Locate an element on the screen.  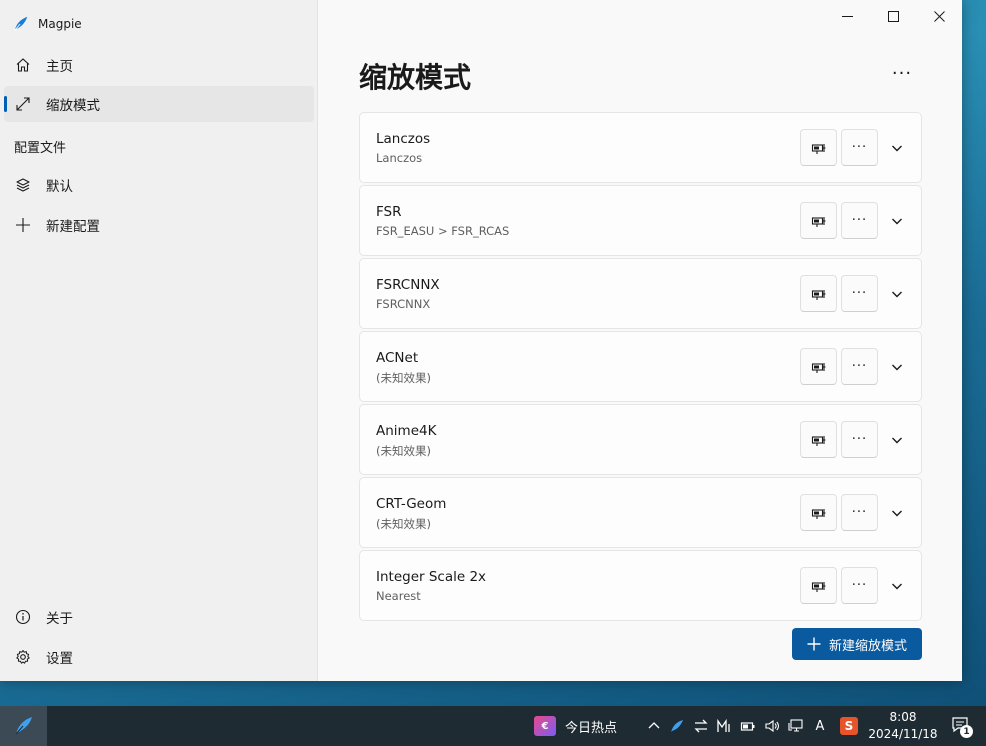
scaling-mode-effects: Lanczos is located at coordinates (399, 158).